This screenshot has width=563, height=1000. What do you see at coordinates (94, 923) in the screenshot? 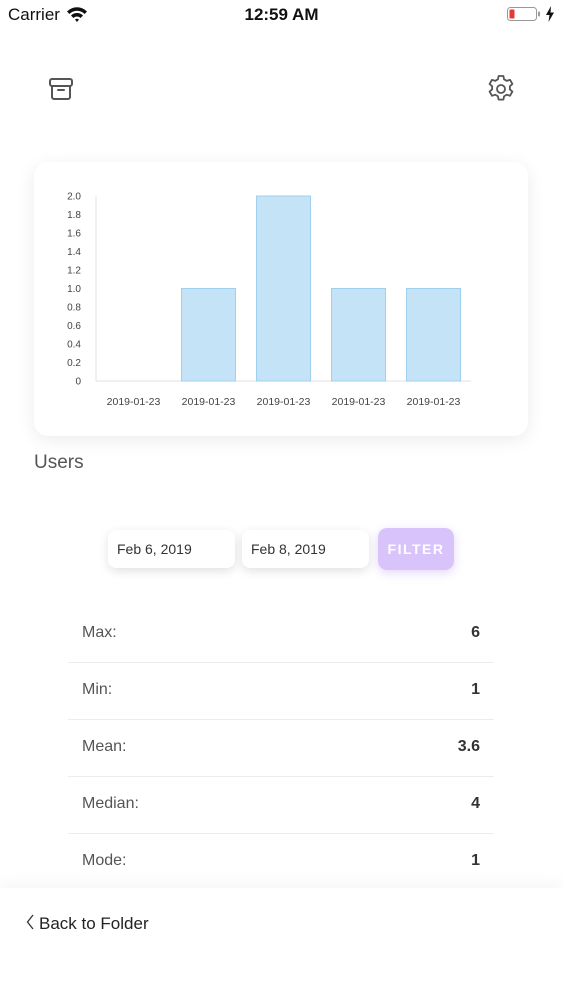
I see `back-label: Back to Folder` at bounding box center [94, 923].